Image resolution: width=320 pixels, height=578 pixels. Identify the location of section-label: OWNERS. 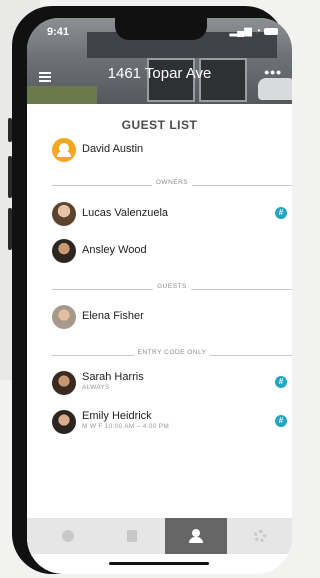
(172, 182).